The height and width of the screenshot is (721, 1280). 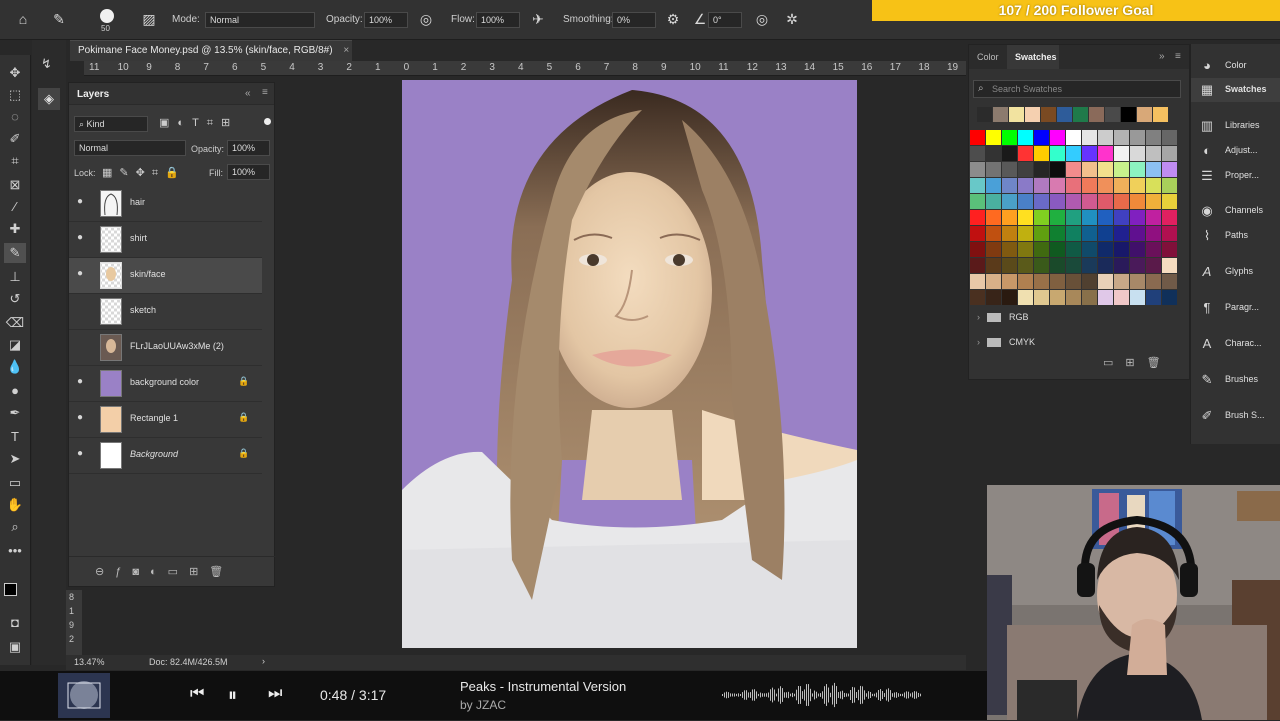 I want to click on adjustment-layer-icon: ◐, so click(x=159, y=572).